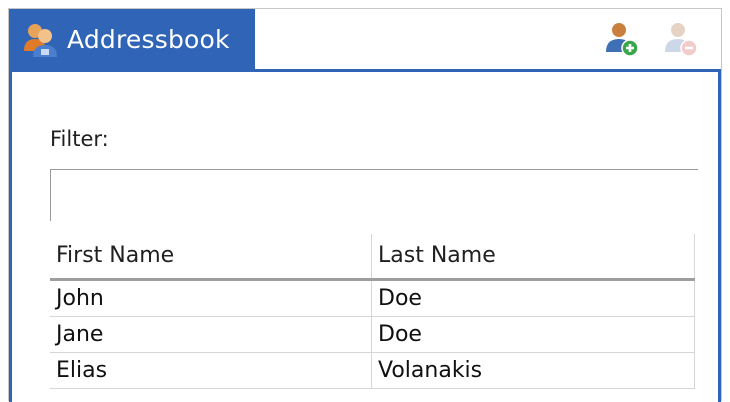  What do you see at coordinates (148, 39) in the screenshot?
I see `tab-label: Addressbook` at bounding box center [148, 39].